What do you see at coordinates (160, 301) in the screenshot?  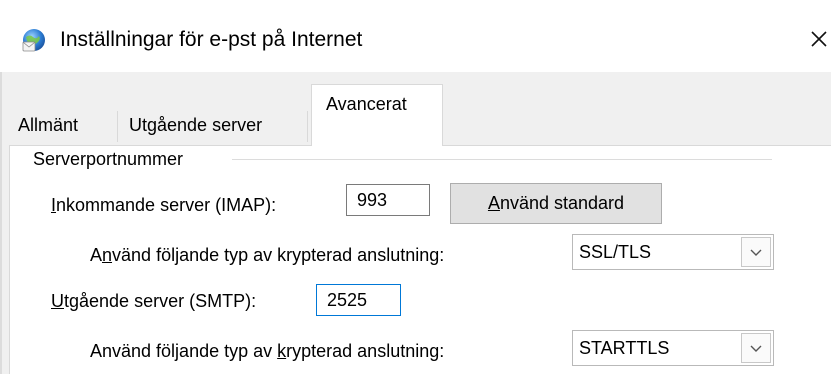 I see `outgoing-server-label-text: tgående server (SMTP):` at bounding box center [160, 301].